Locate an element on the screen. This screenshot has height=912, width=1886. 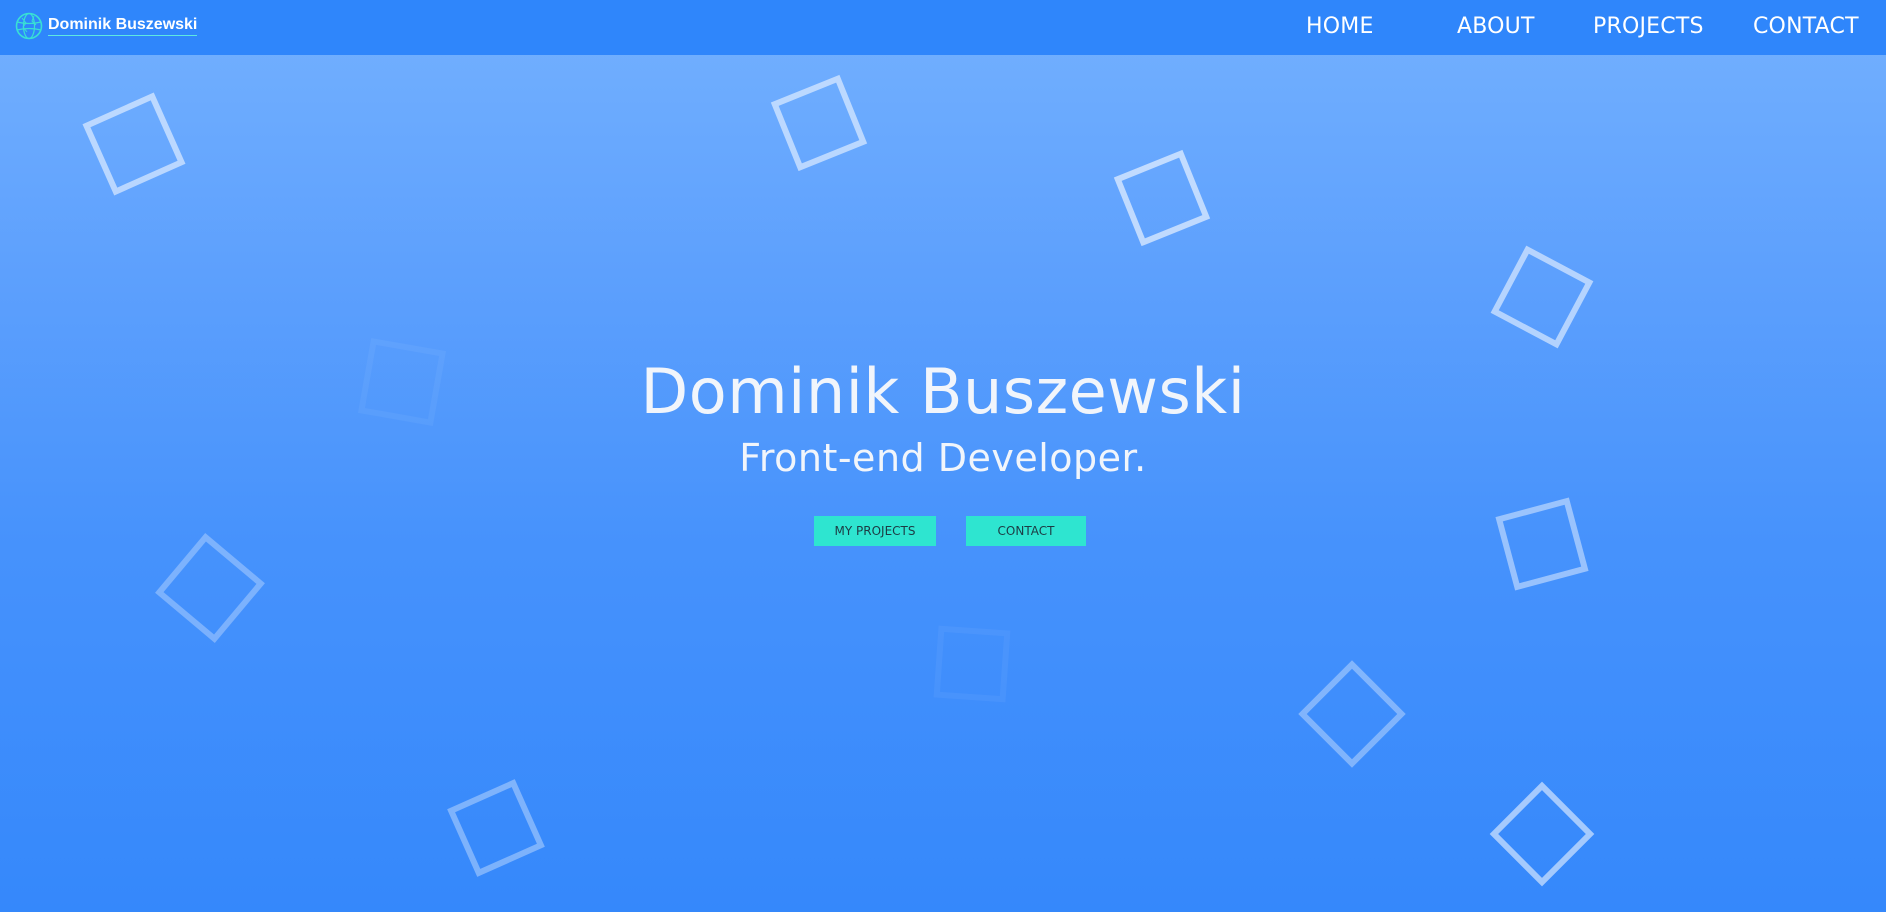
nav-link-contact: CONTACT is located at coordinates (1806, 27).